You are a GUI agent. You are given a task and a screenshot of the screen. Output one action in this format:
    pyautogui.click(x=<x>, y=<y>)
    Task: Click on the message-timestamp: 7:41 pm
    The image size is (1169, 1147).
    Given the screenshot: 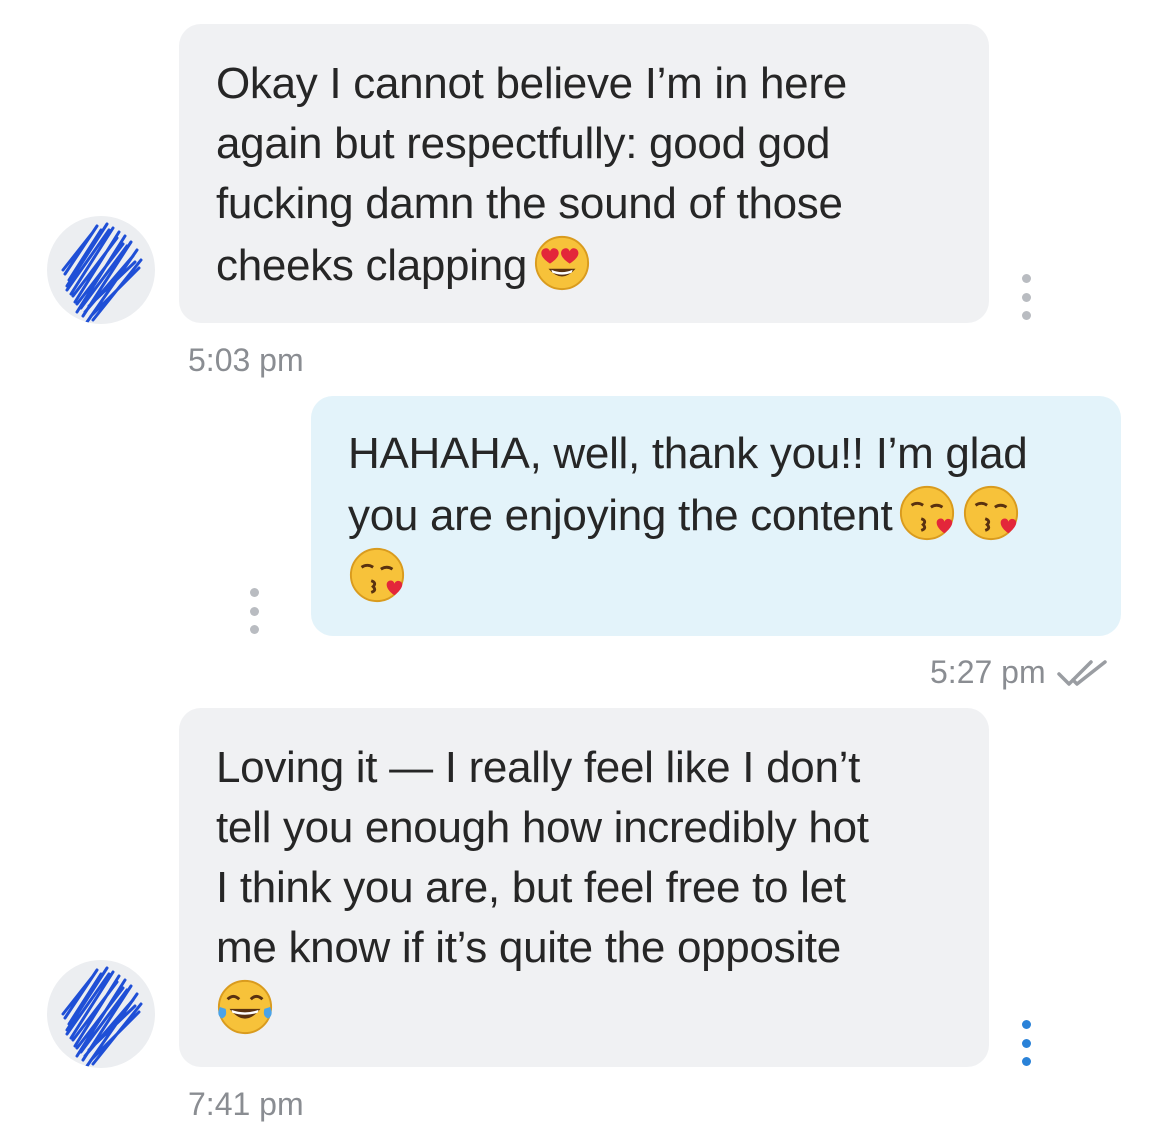 What is the action you would take?
    pyautogui.click(x=246, y=1104)
    